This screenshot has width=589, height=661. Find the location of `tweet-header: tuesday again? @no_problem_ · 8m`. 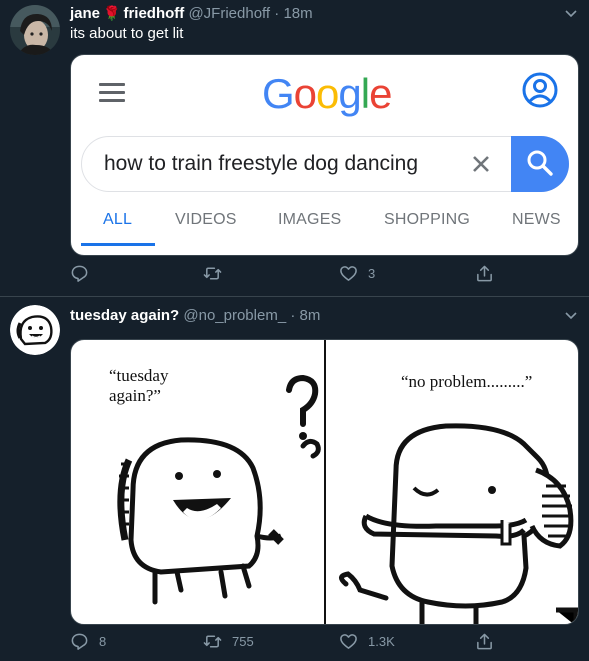

tweet-header: tuesday again? @no_problem_ · 8m is located at coordinates (195, 316).